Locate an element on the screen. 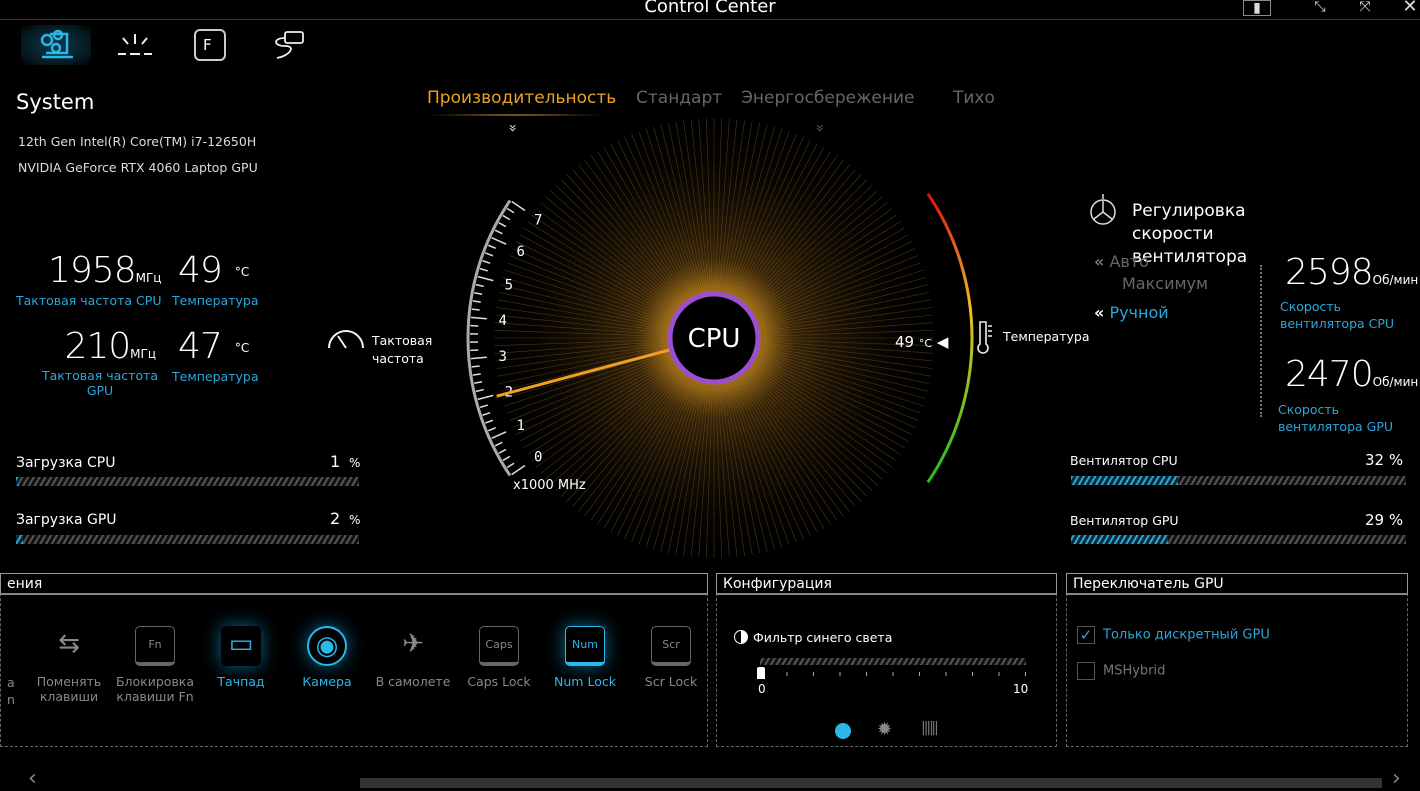  key-label: В самолете is located at coordinates (413, 681).